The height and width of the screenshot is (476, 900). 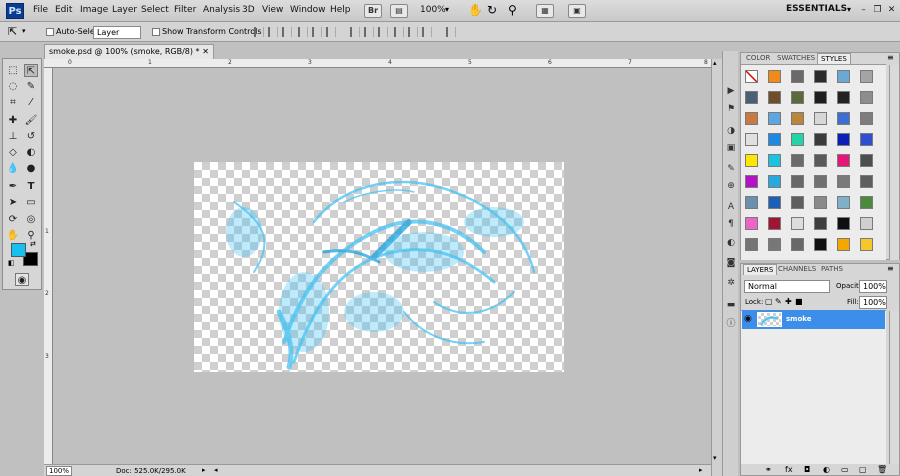 What do you see at coordinates (40, 10) in the screenshot?
I see `menu-file: File` at bounding box center [40, 10].